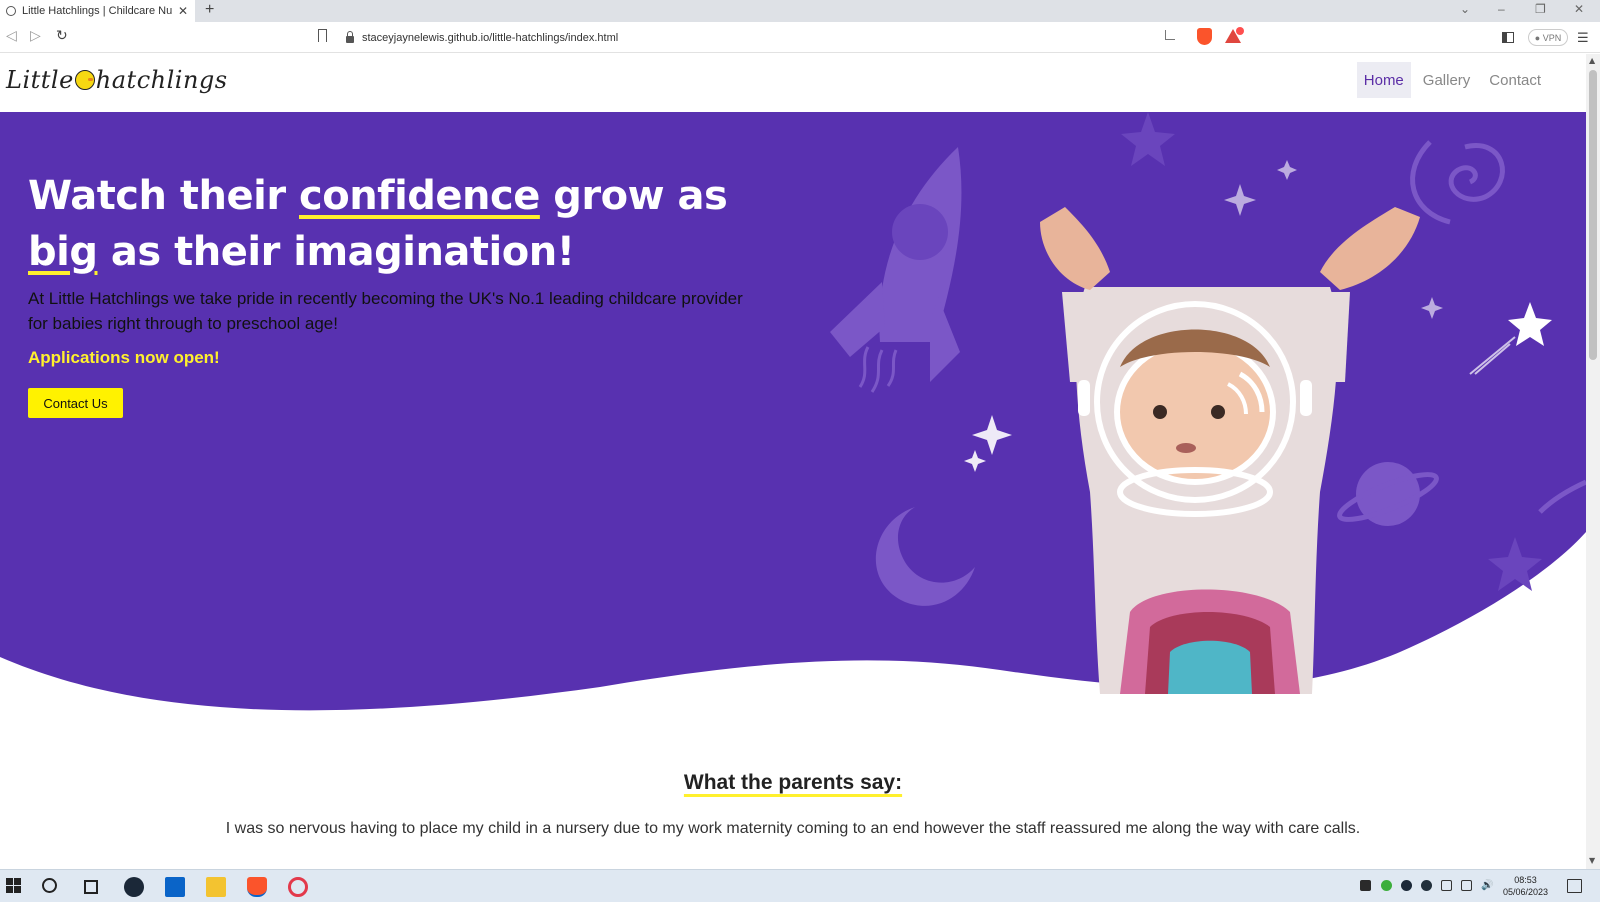 This screenshot has width=1600, height=902. Describe the element at coordinates (336, 252) in the screenshot. I see `heading-text: as their imagination!` at that location.